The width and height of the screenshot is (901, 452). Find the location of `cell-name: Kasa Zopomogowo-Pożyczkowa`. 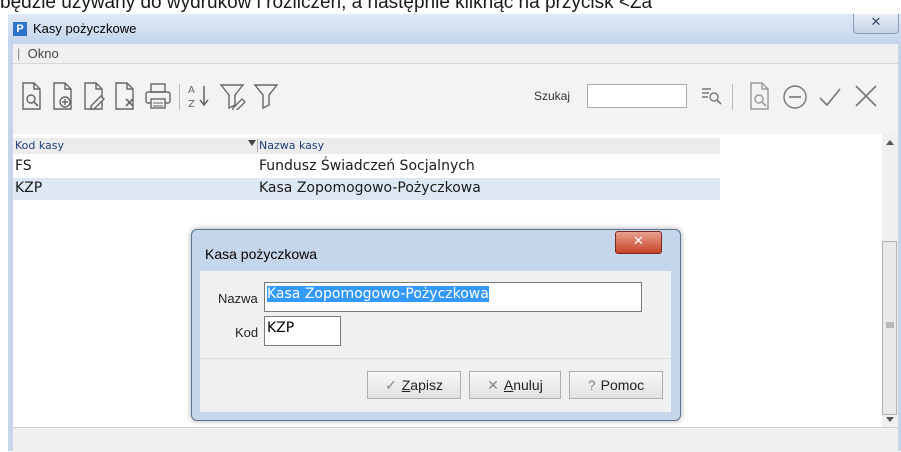

cell-name: Kasa Zopomogowo-Pożyczkowa is located at coordinates (370, 188).